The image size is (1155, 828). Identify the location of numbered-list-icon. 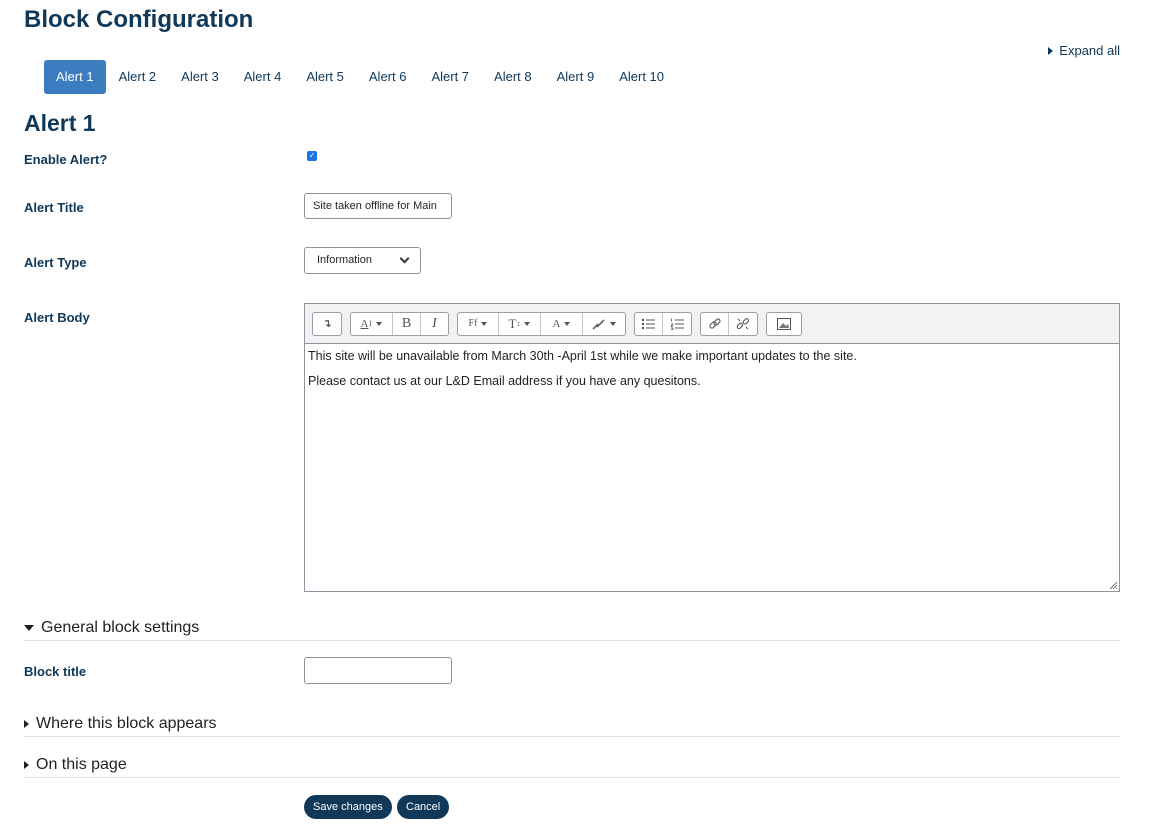
(677, 324).